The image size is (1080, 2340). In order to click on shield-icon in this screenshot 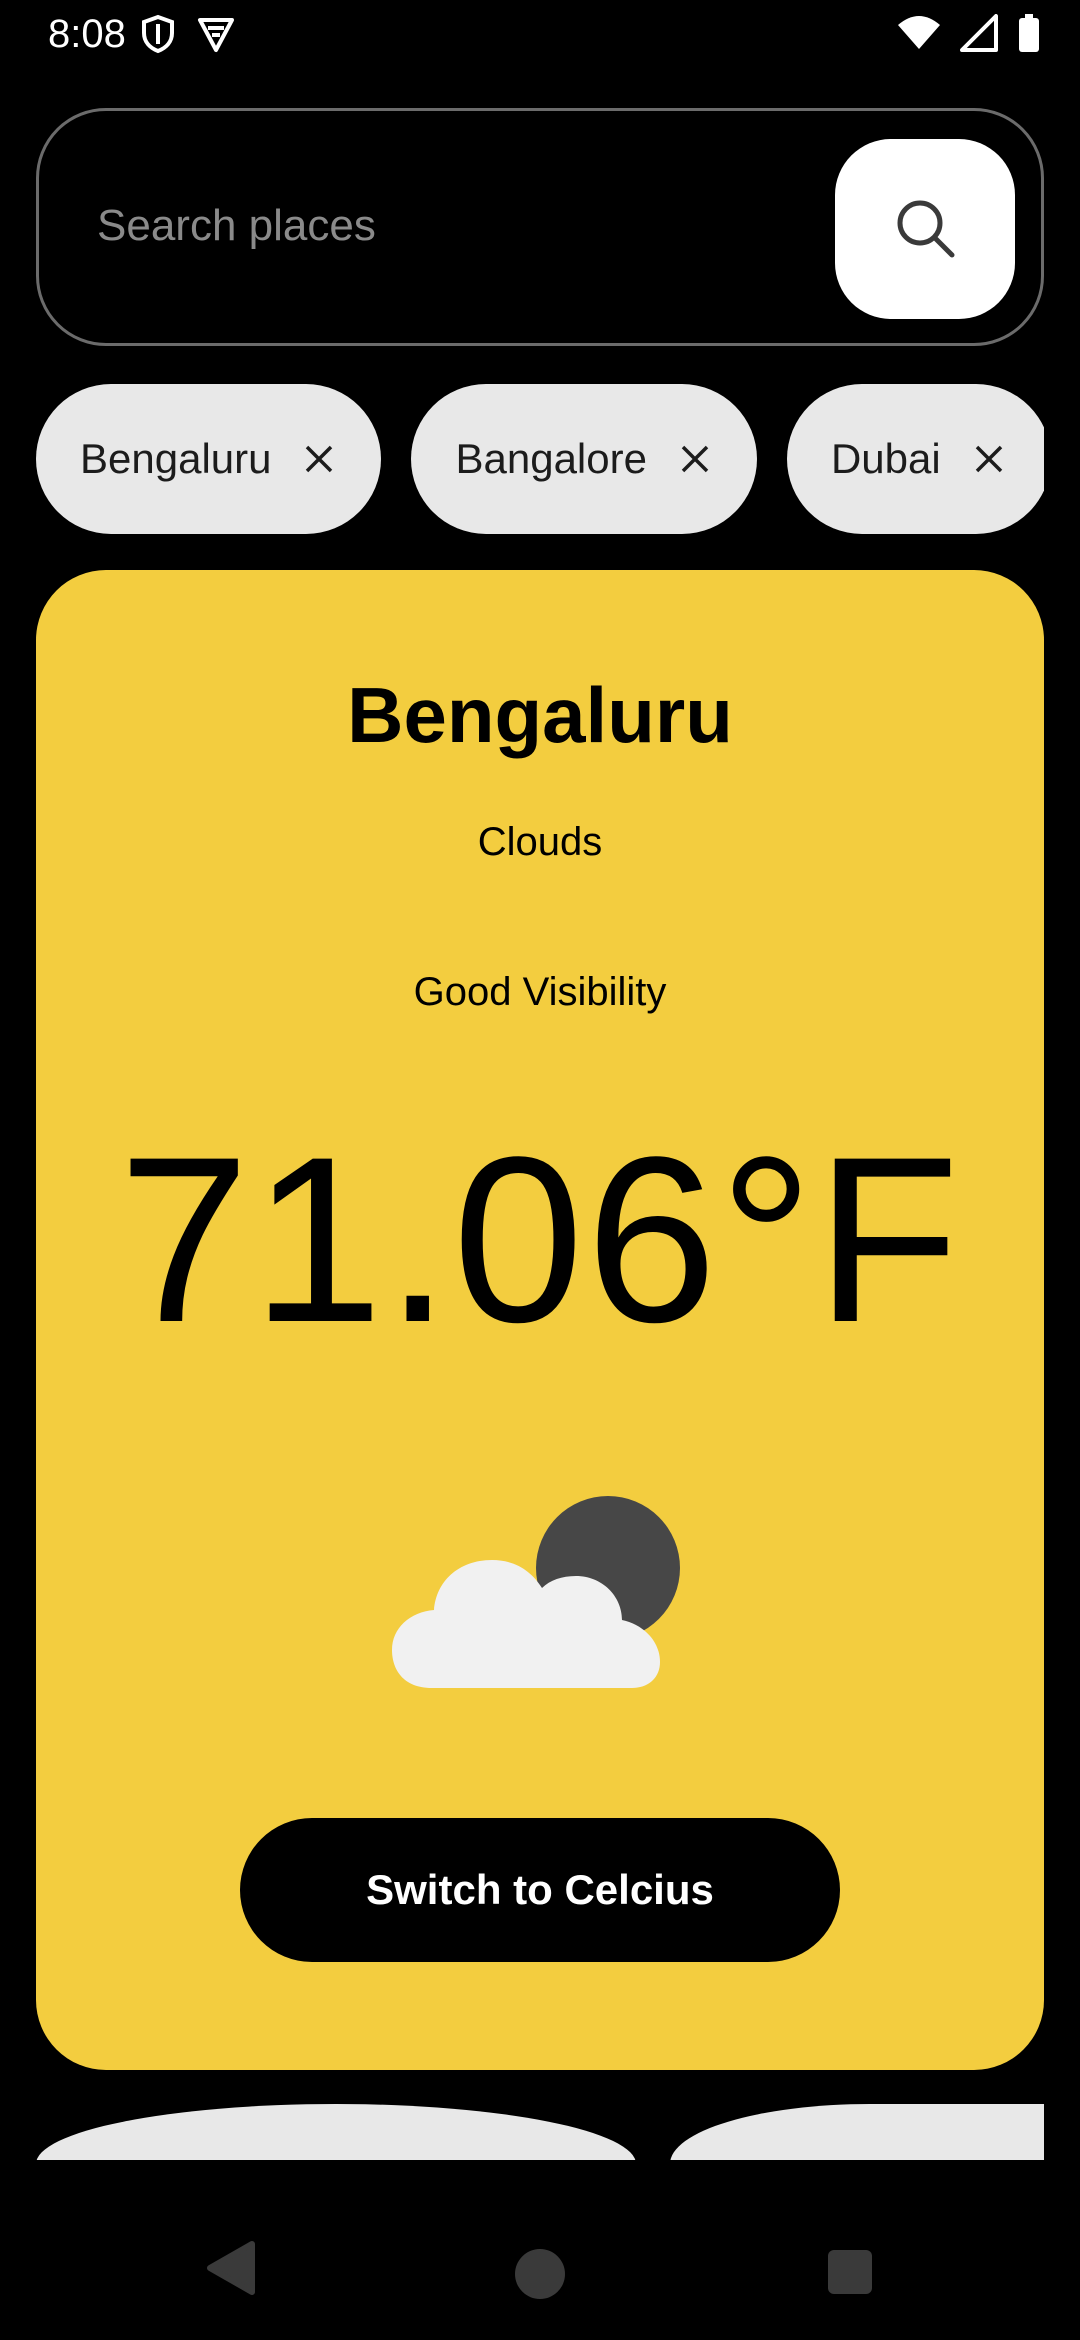, I will do `click(158, 36)`.